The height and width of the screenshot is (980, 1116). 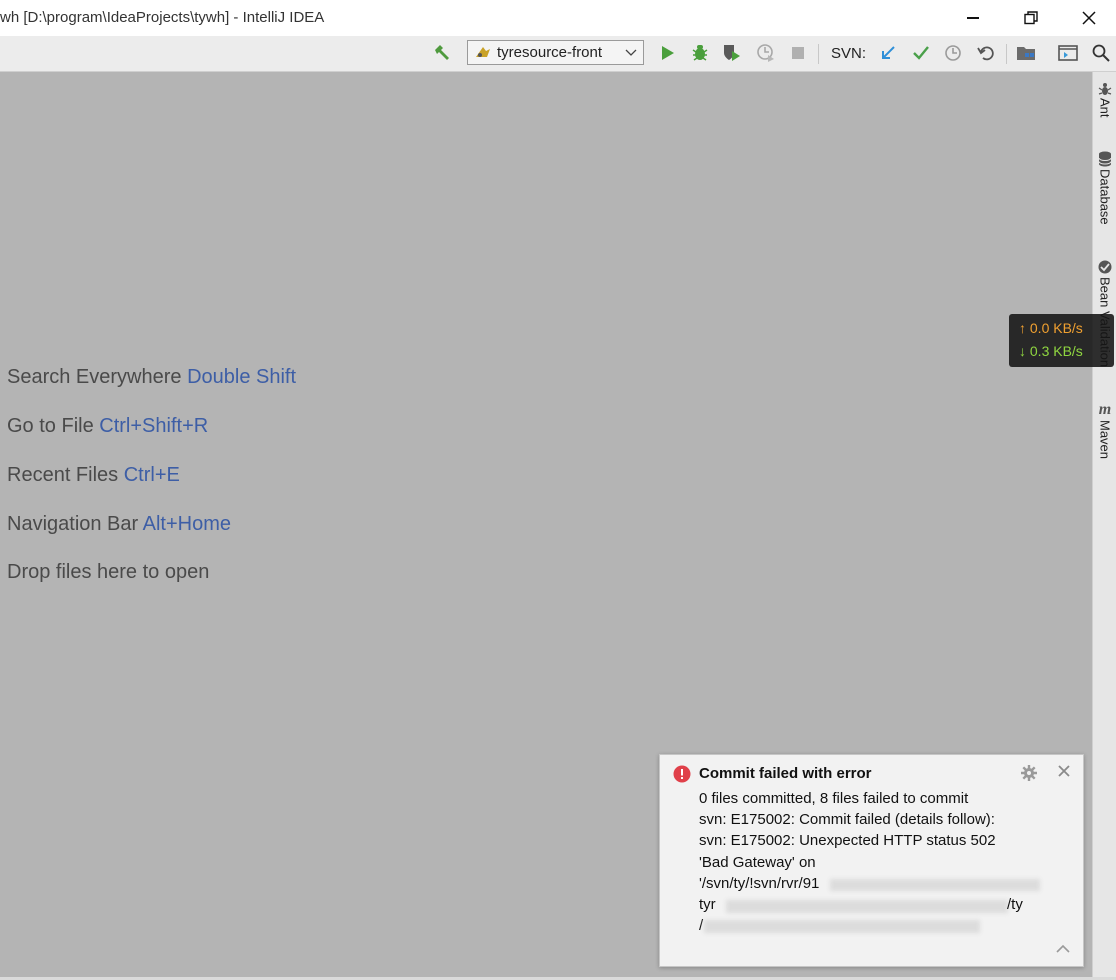 I want to click on terminal-button, so click(x=1068, y=53).